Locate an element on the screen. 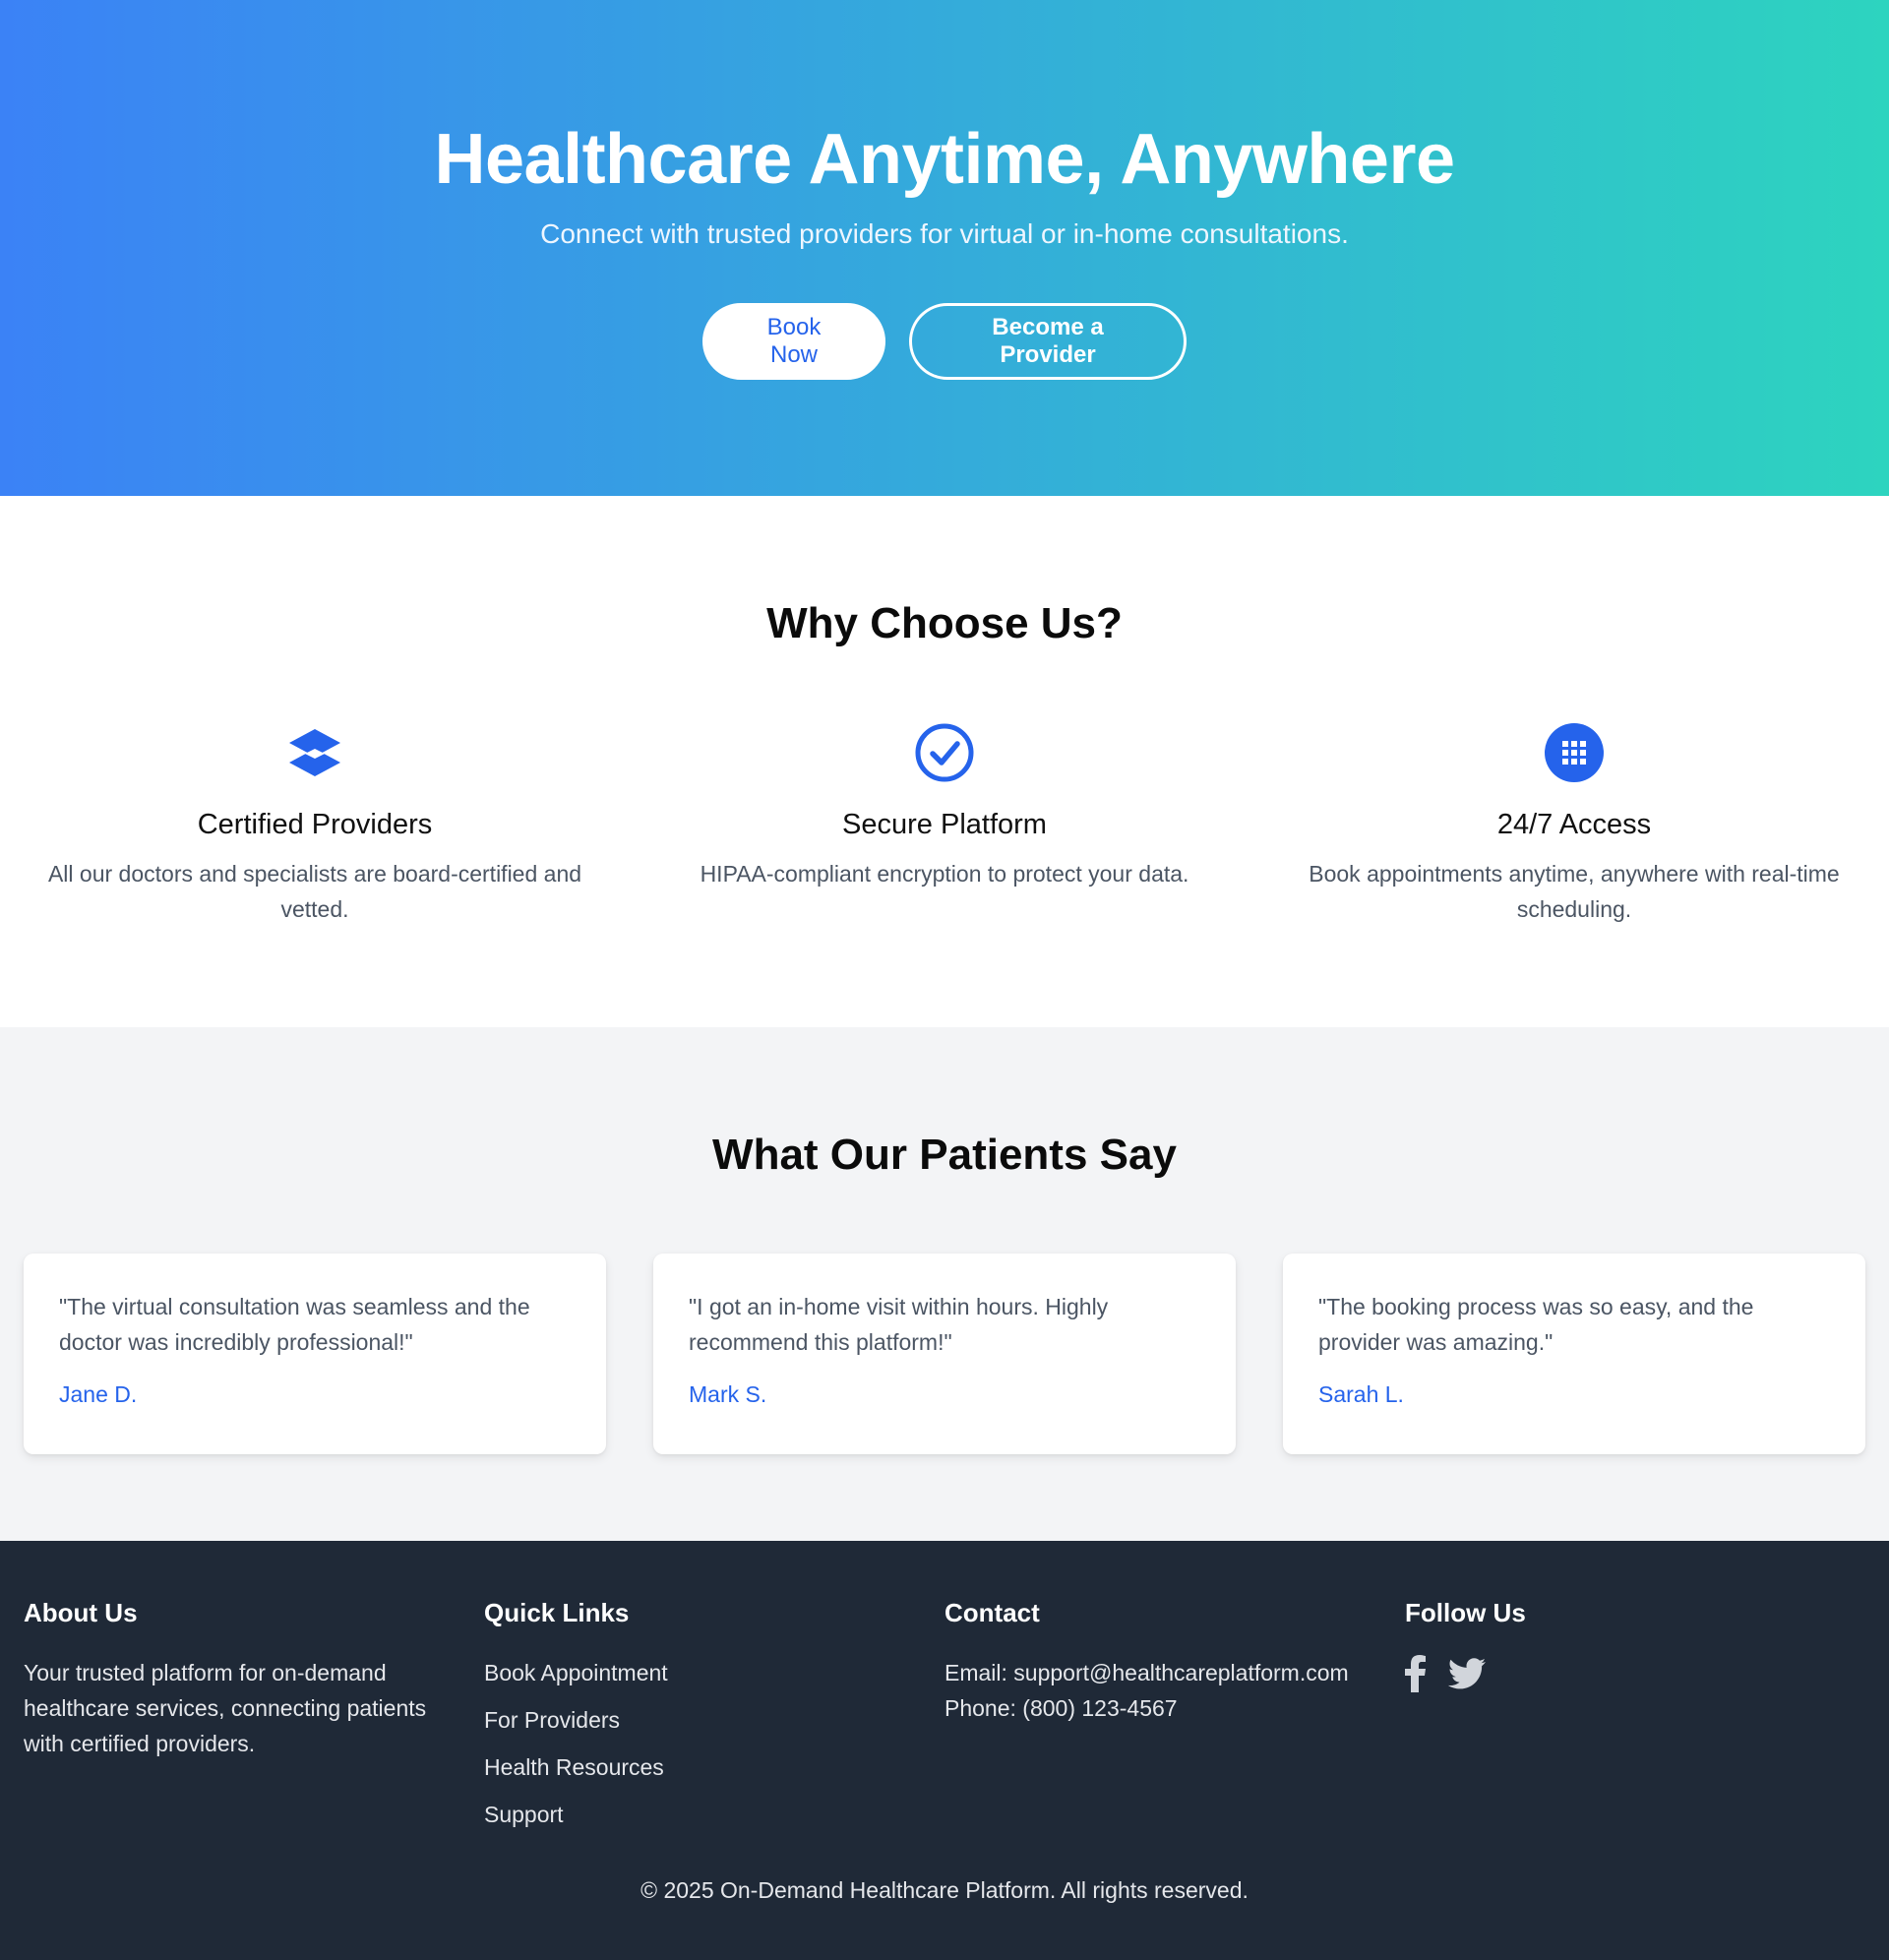  testimonial-author: Sarah L. is located at coordinates (1361, 1394).